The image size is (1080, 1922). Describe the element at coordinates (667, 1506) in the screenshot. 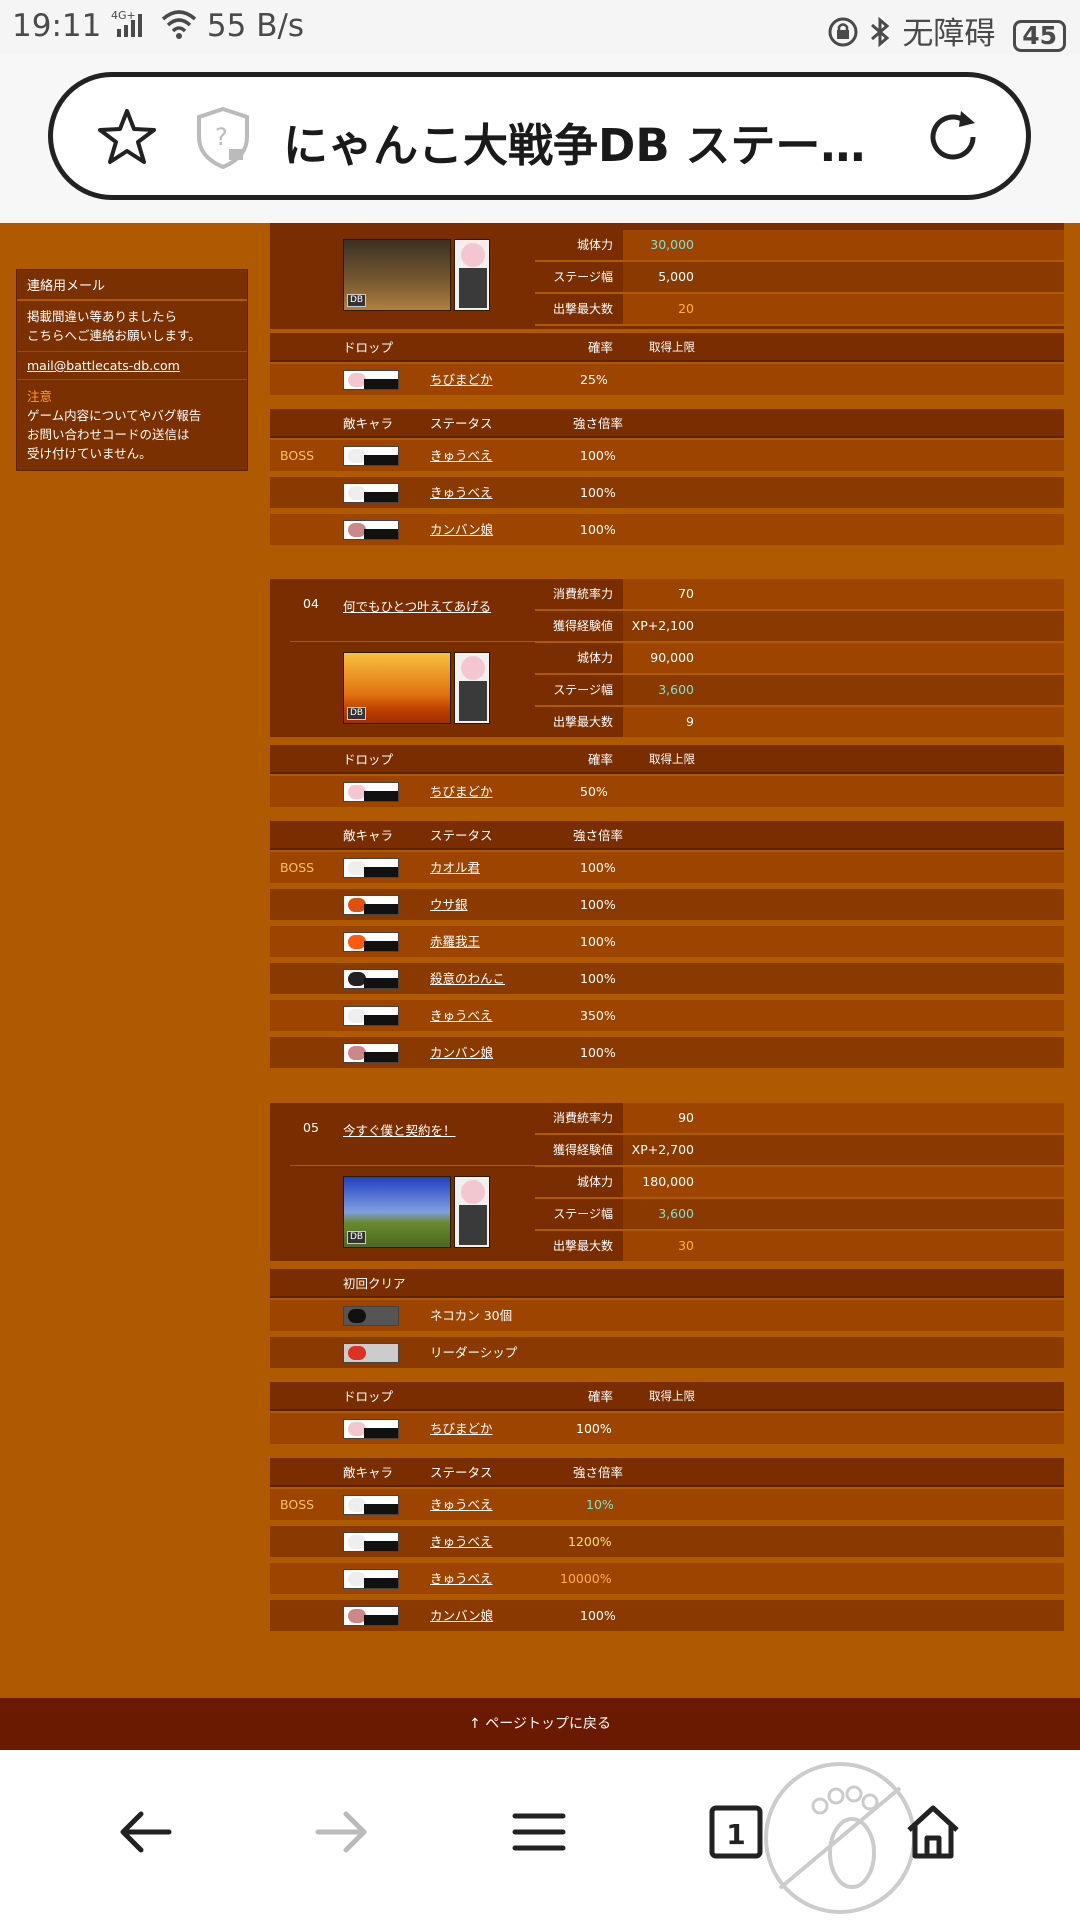

I see `enemy-row: BOSS きゅうべえ 10%` at that location.